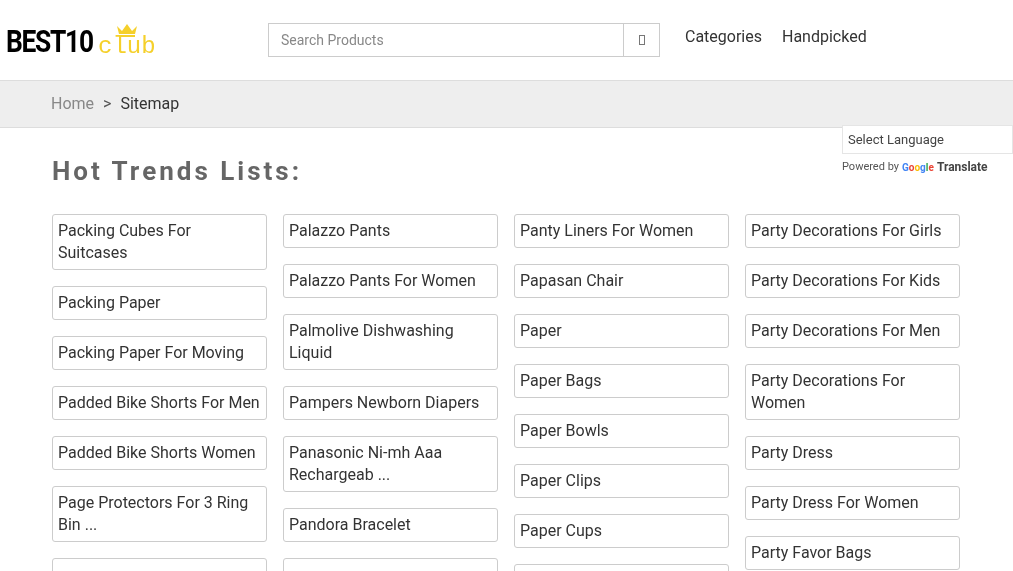 Image resolution: width=1013 pixels, height=571 pixels. What do you see at coordinates (621, 531) in the screenshot?
I see `list-link: Paper Cups` at bounding box center [621, 531].